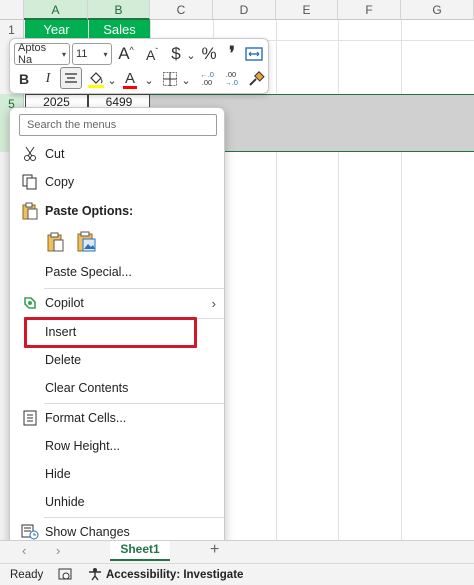 The image size is (474, 585). Describe the element at coordinates (56, 10) in the screenshot. I see `column-header-a: A` at that location.